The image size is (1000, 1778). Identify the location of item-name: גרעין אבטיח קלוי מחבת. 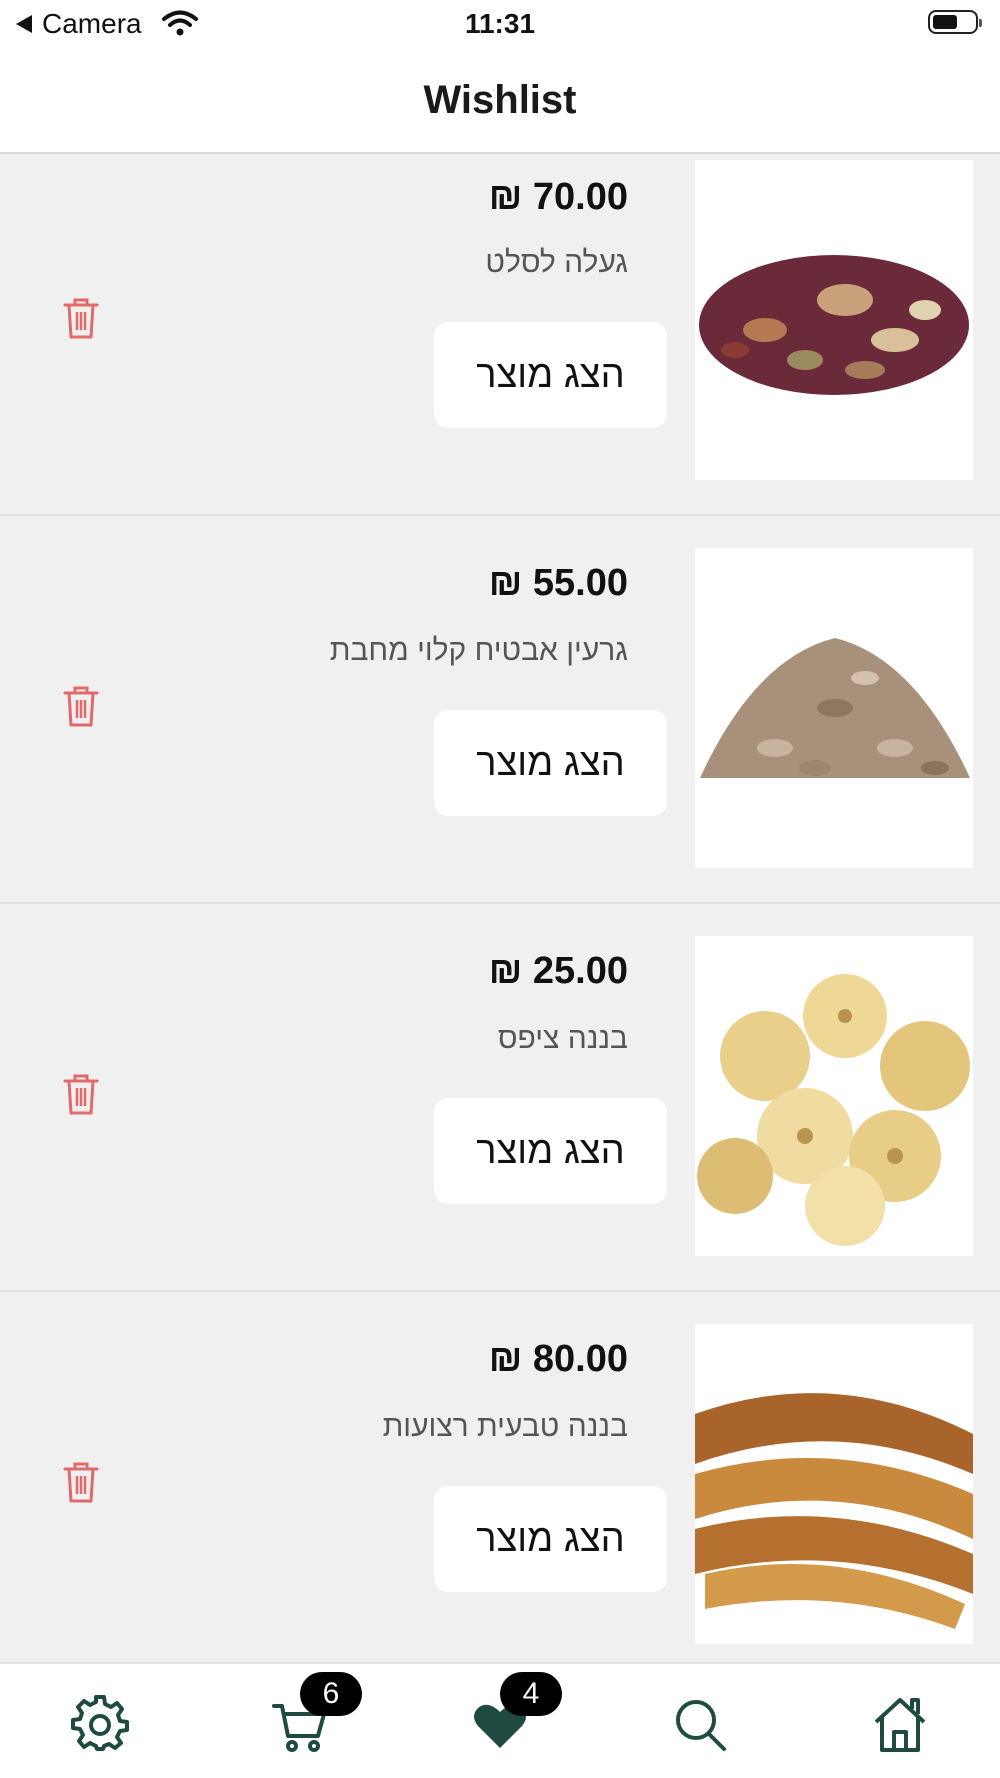
(478, 650).